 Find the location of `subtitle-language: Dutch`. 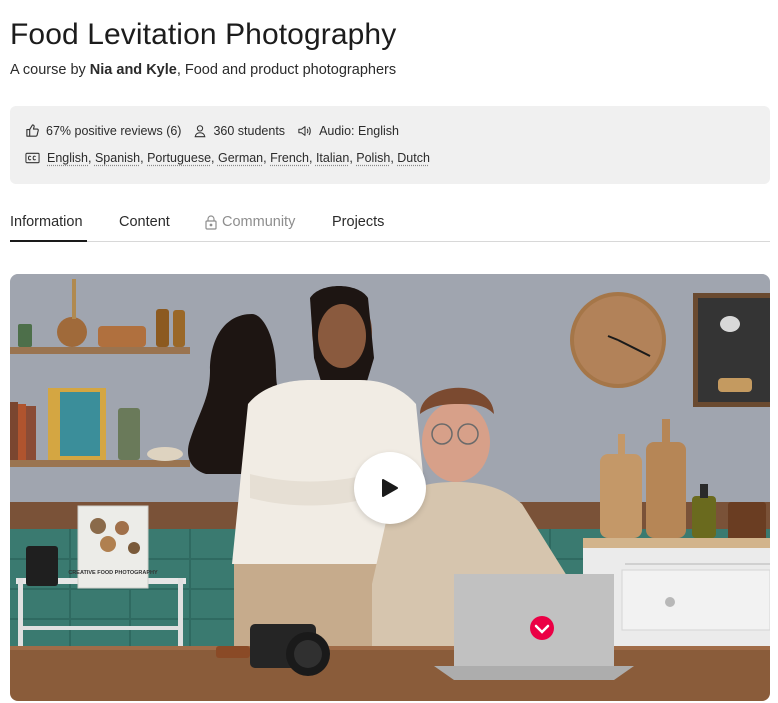

subtitle-language: Dutch is located at coordinates (413, 158).